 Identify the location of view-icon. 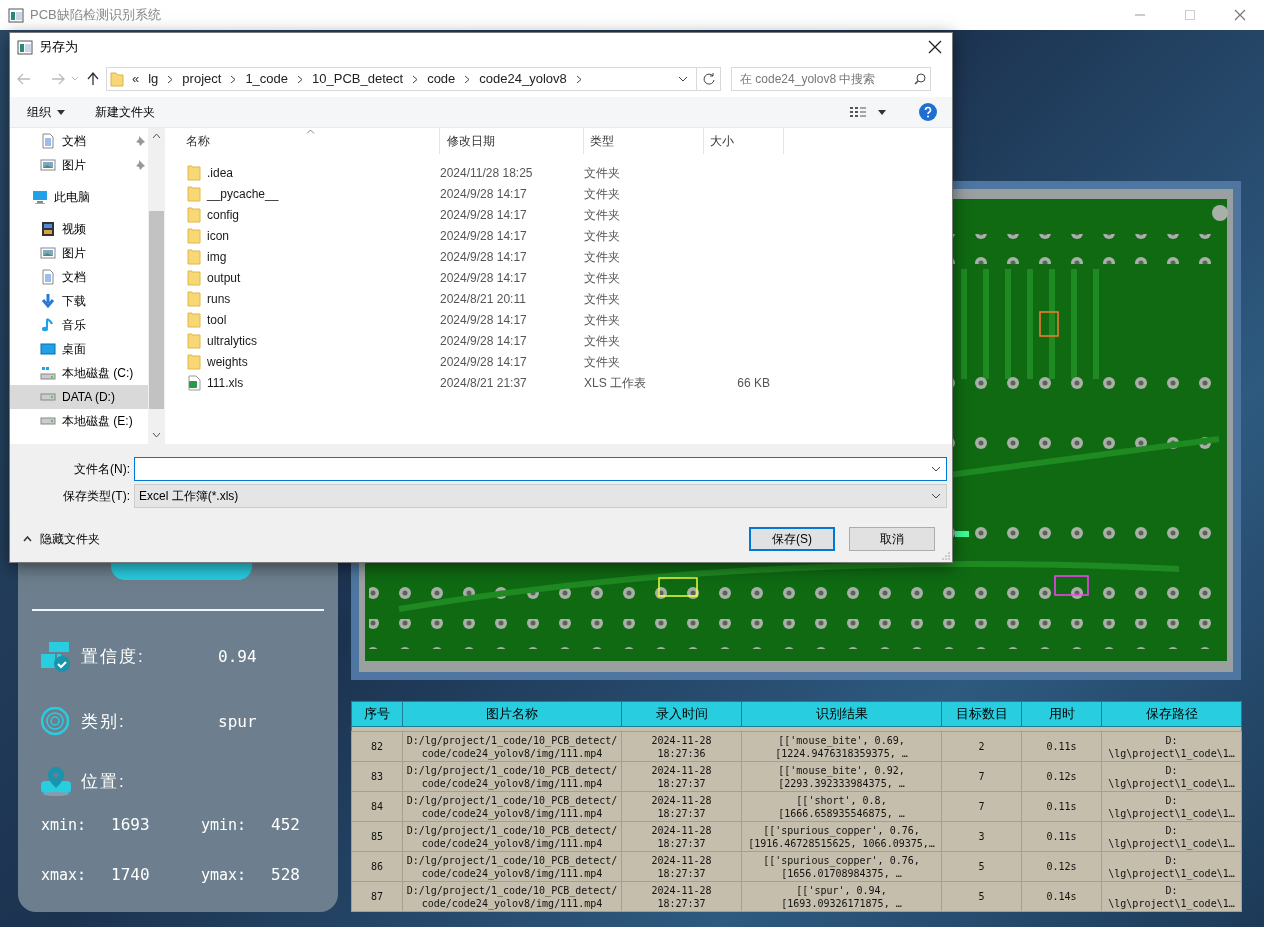
(858, 112).